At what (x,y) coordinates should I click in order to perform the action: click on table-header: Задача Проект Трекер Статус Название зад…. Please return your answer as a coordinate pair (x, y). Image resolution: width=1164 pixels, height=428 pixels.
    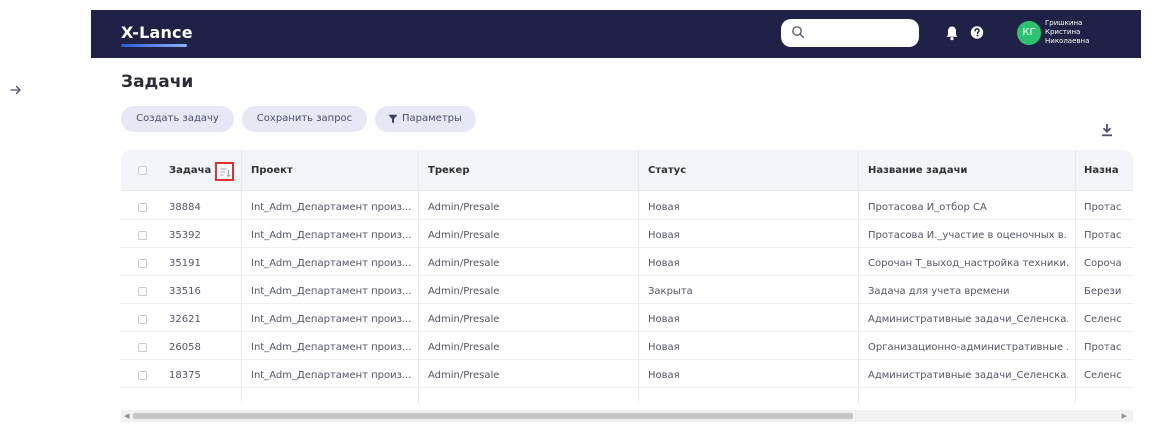
    Looking at the image, I should click on (627, 170).